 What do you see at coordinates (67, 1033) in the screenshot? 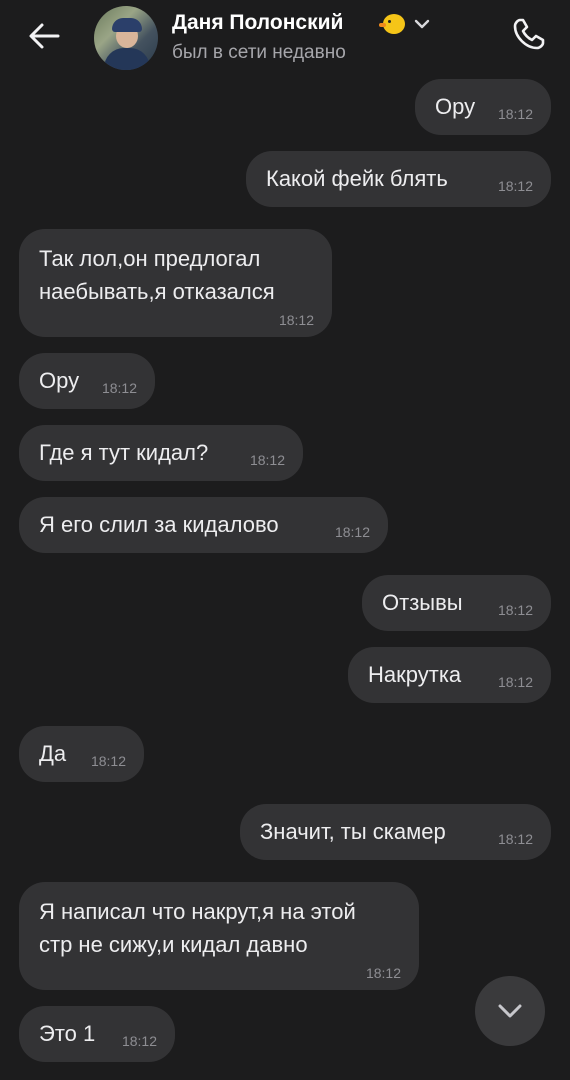
I see `message-text: Это 1` at bounding box center [67, 1033].